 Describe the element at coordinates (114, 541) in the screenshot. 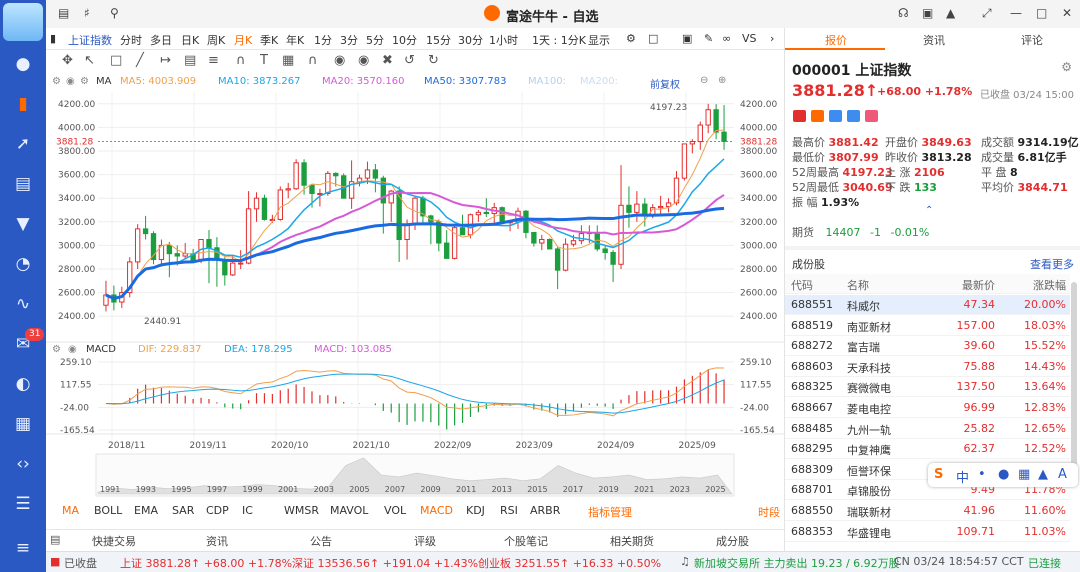

I see `tab-quick-trade: 快捷交易` at that location.